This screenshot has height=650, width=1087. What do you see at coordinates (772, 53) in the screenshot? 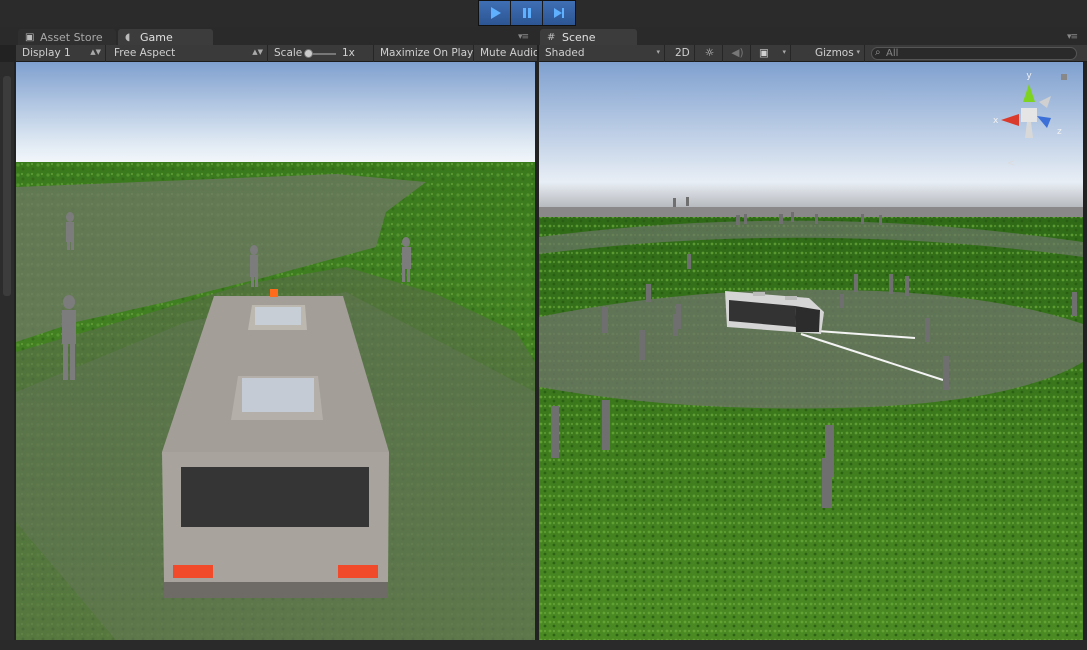
I see `effects-dropdown: ▣ ▾` at bounding box center [772, 53].